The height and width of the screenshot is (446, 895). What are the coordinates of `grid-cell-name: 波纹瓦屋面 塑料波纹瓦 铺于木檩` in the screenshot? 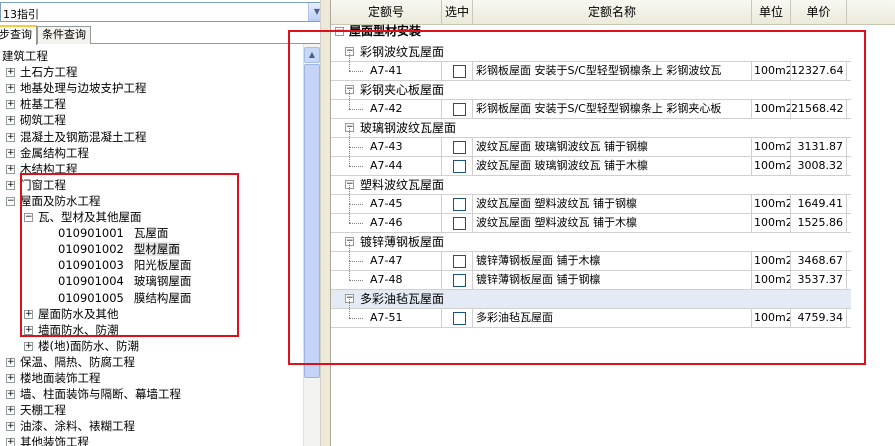 It's located at (612, 223).